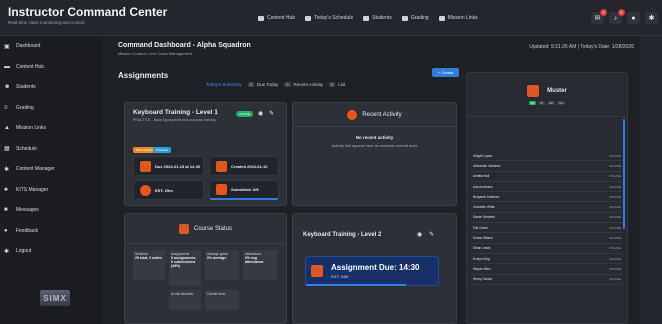 The height and width of the screenshot is (324, 662). What do you see at coordinates (334, 18) in the screenshot?
I see `topnav-label: Today's Schedule` at bounding box center [334, 18].